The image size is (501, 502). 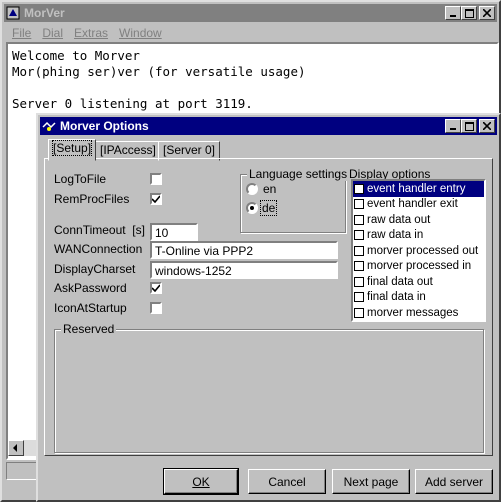 What do you see at coordinates (453, 13) in the screenshot?
I see `minimize-icon` at bounding box center [453, 13].